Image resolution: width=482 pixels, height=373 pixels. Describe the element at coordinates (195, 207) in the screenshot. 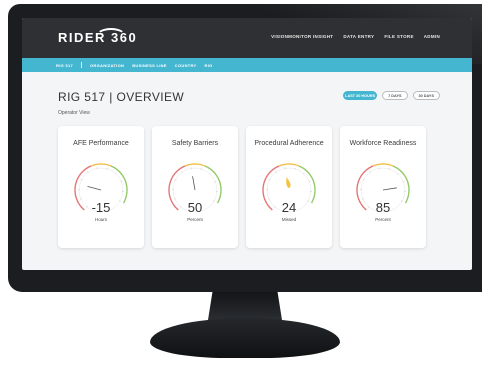

I see `gauge-value: 50` at that location.